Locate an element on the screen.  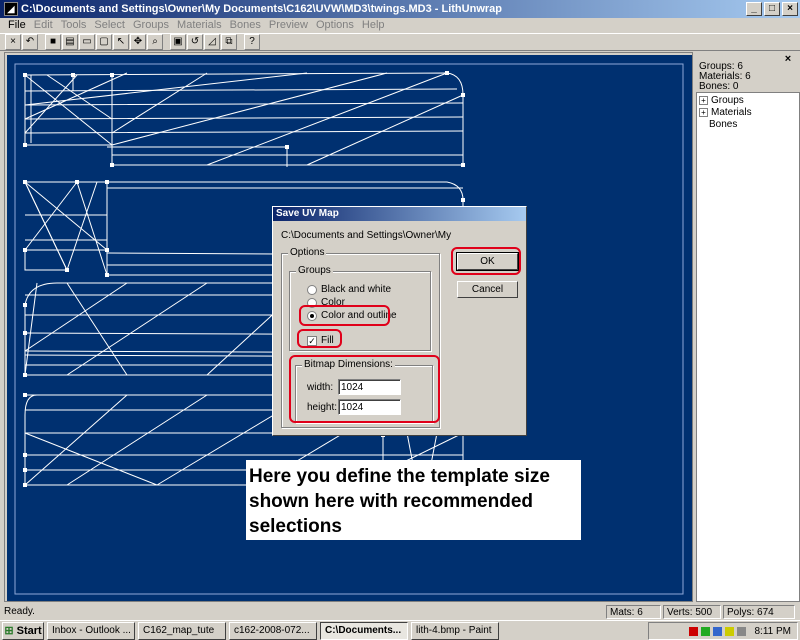
menu-materials: Materials is located at coordinates (199, 25).